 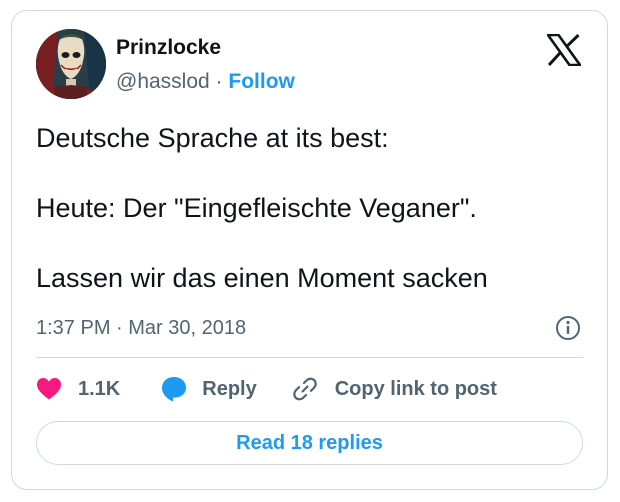 What do you see at coordinates (262, 278) in the screenshot?
I see `post-text-paragraph: Lassen wir das einen Moment sacken` at bounding box center [262, 278].